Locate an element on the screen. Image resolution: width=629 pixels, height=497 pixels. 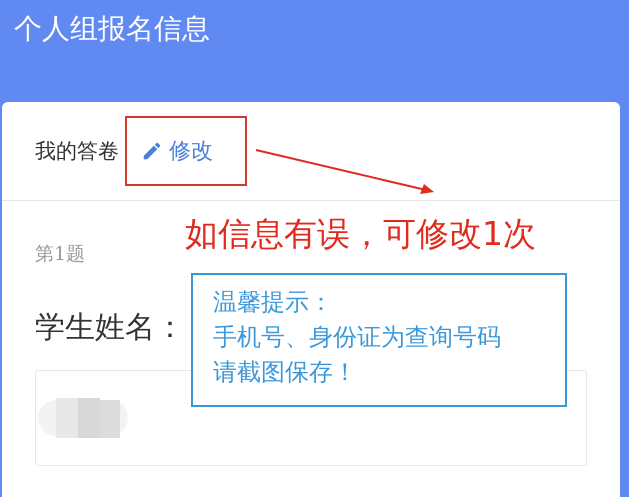
page-title: 个人组报名信息 is located at coordinates (112, 28).